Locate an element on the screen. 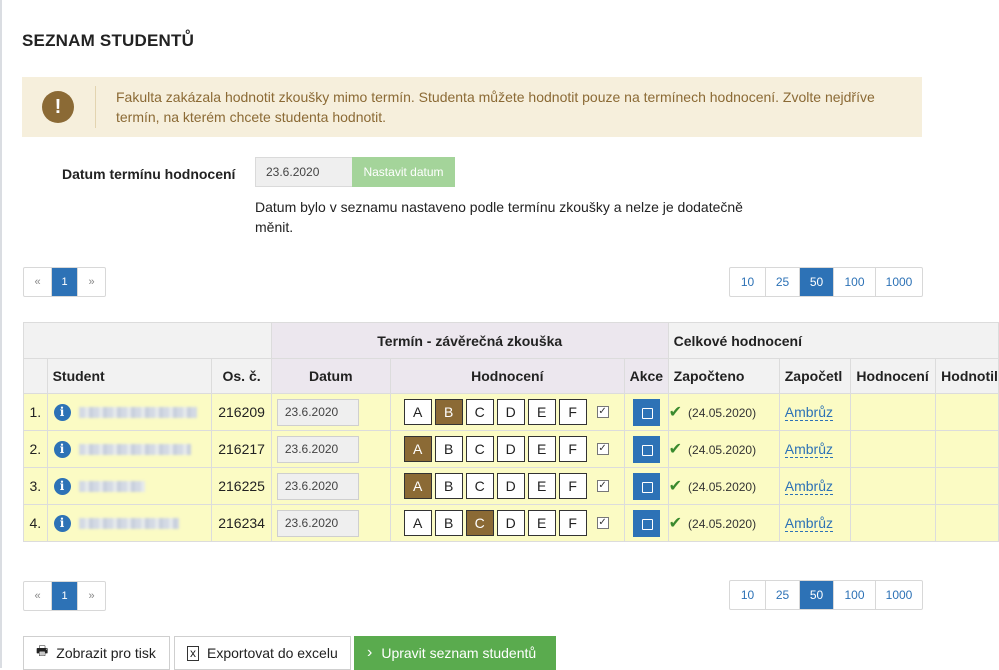  row-number: 3. is located at coordinates (35, 486).